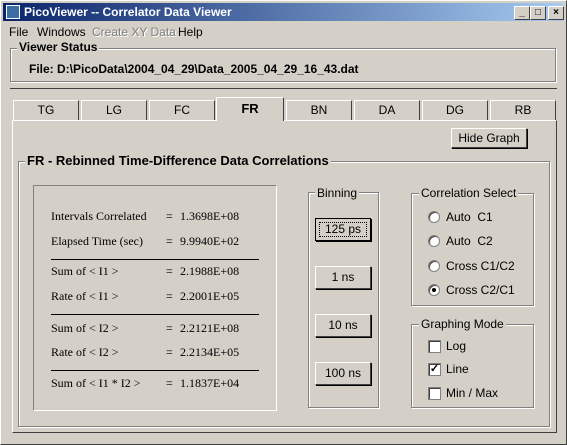 Image resolution: width=567 pixels, height=445 pixels. Describe the element at coordinates (283, 31) in the screenshot. I see `menu-bar: File Windows Create XY Data Help` at that location.